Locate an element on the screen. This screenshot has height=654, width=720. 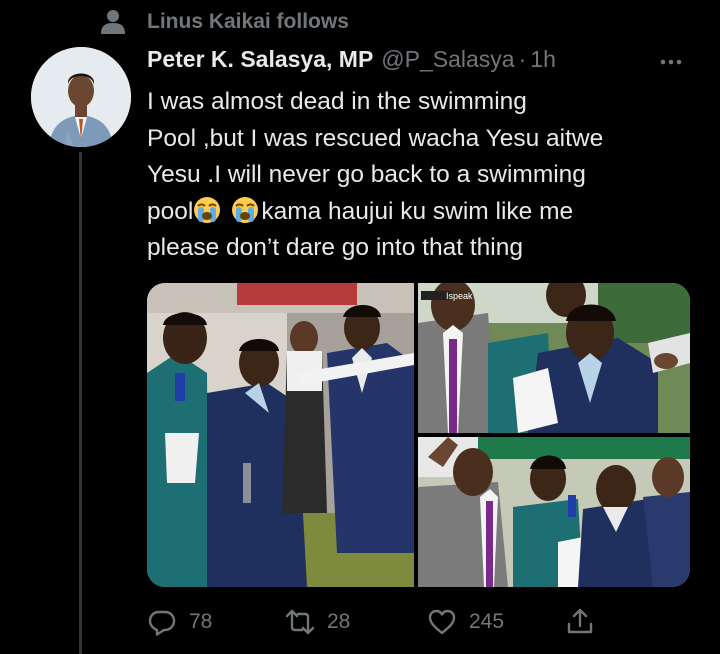
tweet-action-bar: 78 28 245 is located at coordinates (427, 622).